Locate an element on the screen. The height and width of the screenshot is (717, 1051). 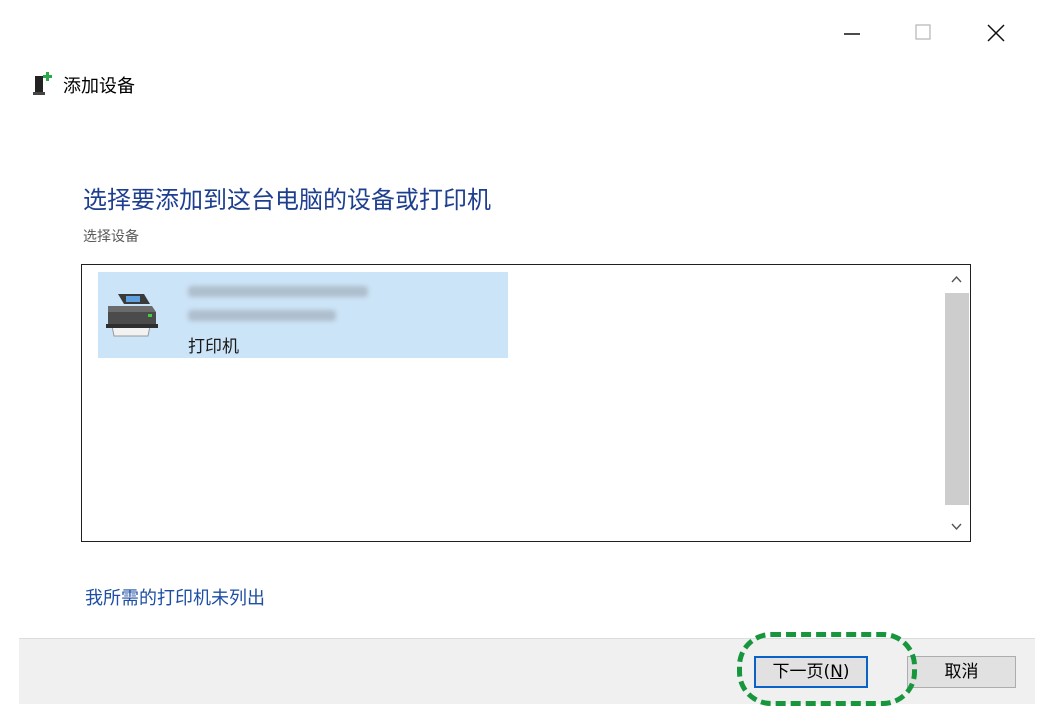
device-list-label: 选择设备 is located at coordinates (111, 237).